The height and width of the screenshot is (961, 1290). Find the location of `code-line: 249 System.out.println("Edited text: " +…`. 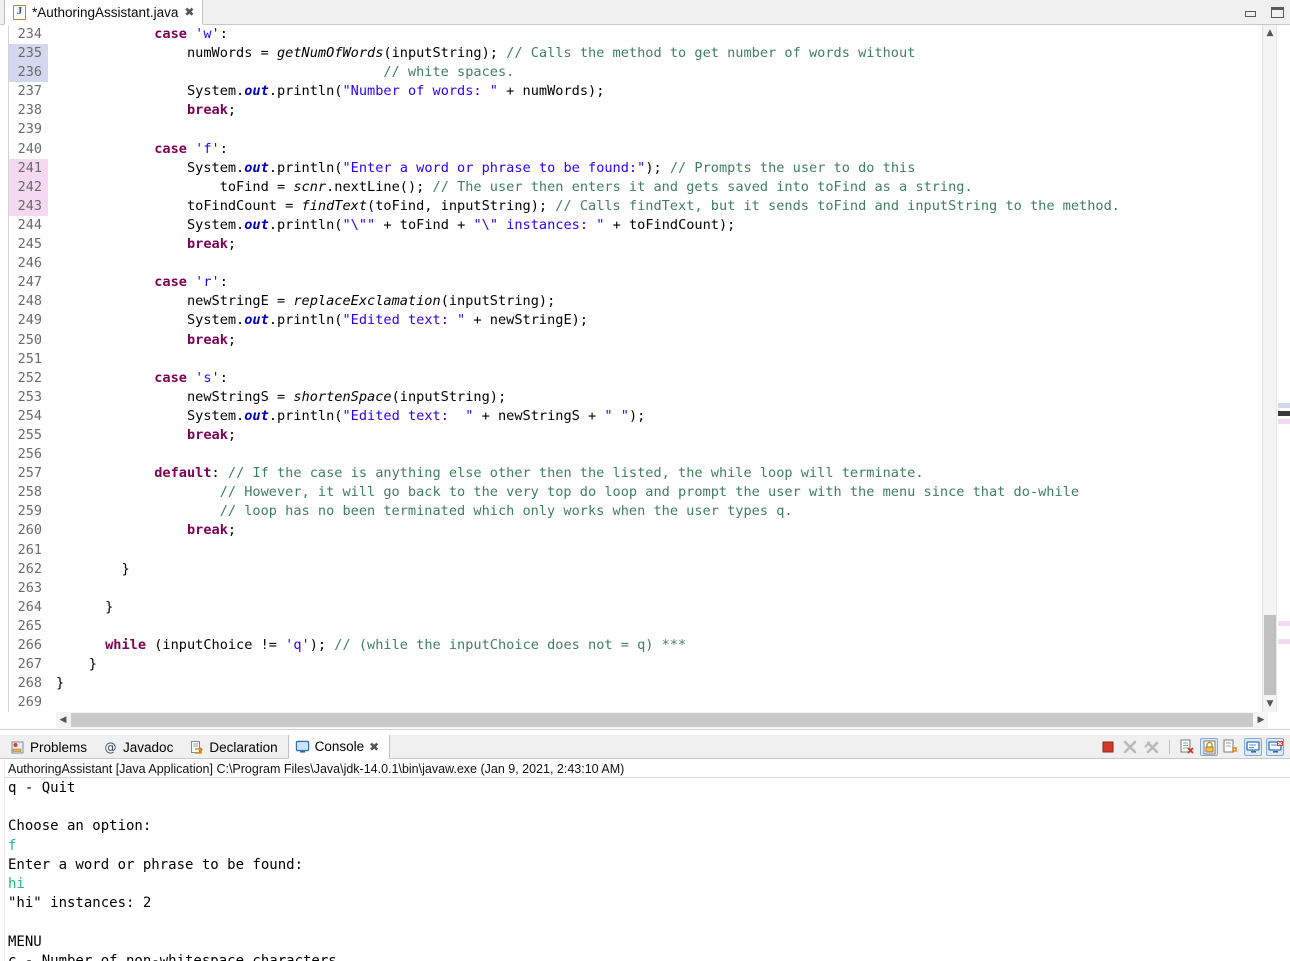

code-line: 249 System.out.println("Edited text: " +… is located at coordinates (631, 320).